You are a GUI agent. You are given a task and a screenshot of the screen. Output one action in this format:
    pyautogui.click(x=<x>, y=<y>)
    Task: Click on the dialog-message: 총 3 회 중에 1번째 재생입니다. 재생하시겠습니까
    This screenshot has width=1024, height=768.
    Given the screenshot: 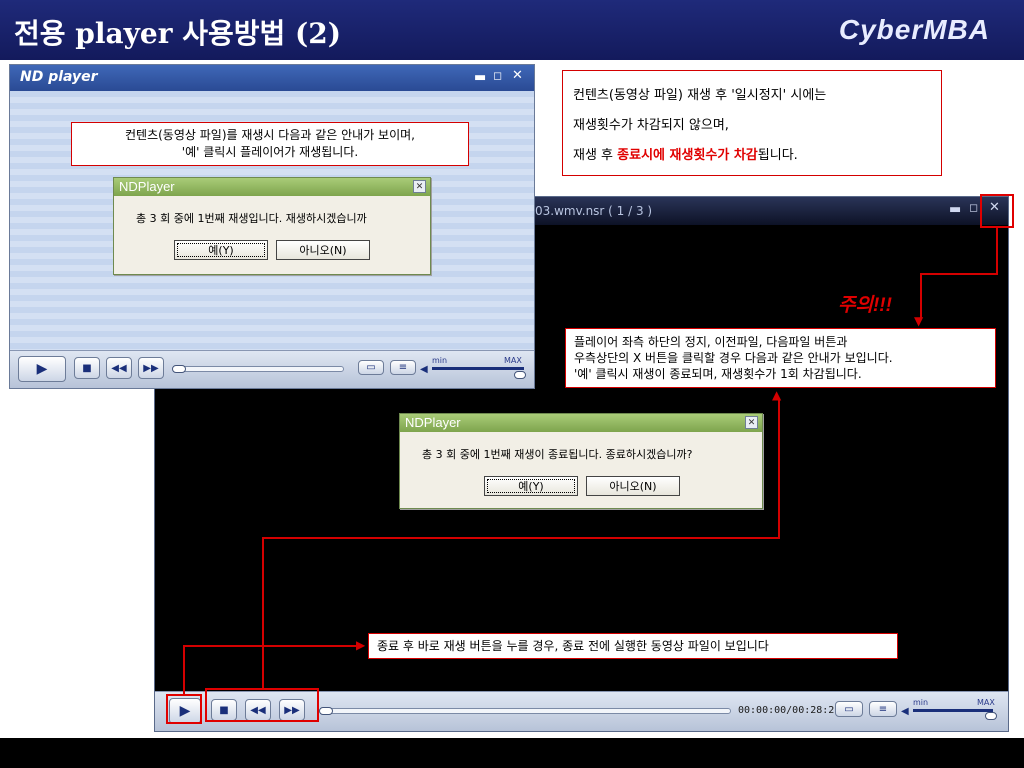 What is the action you would take?
    pyautogui.click(x=251, y=218)
    